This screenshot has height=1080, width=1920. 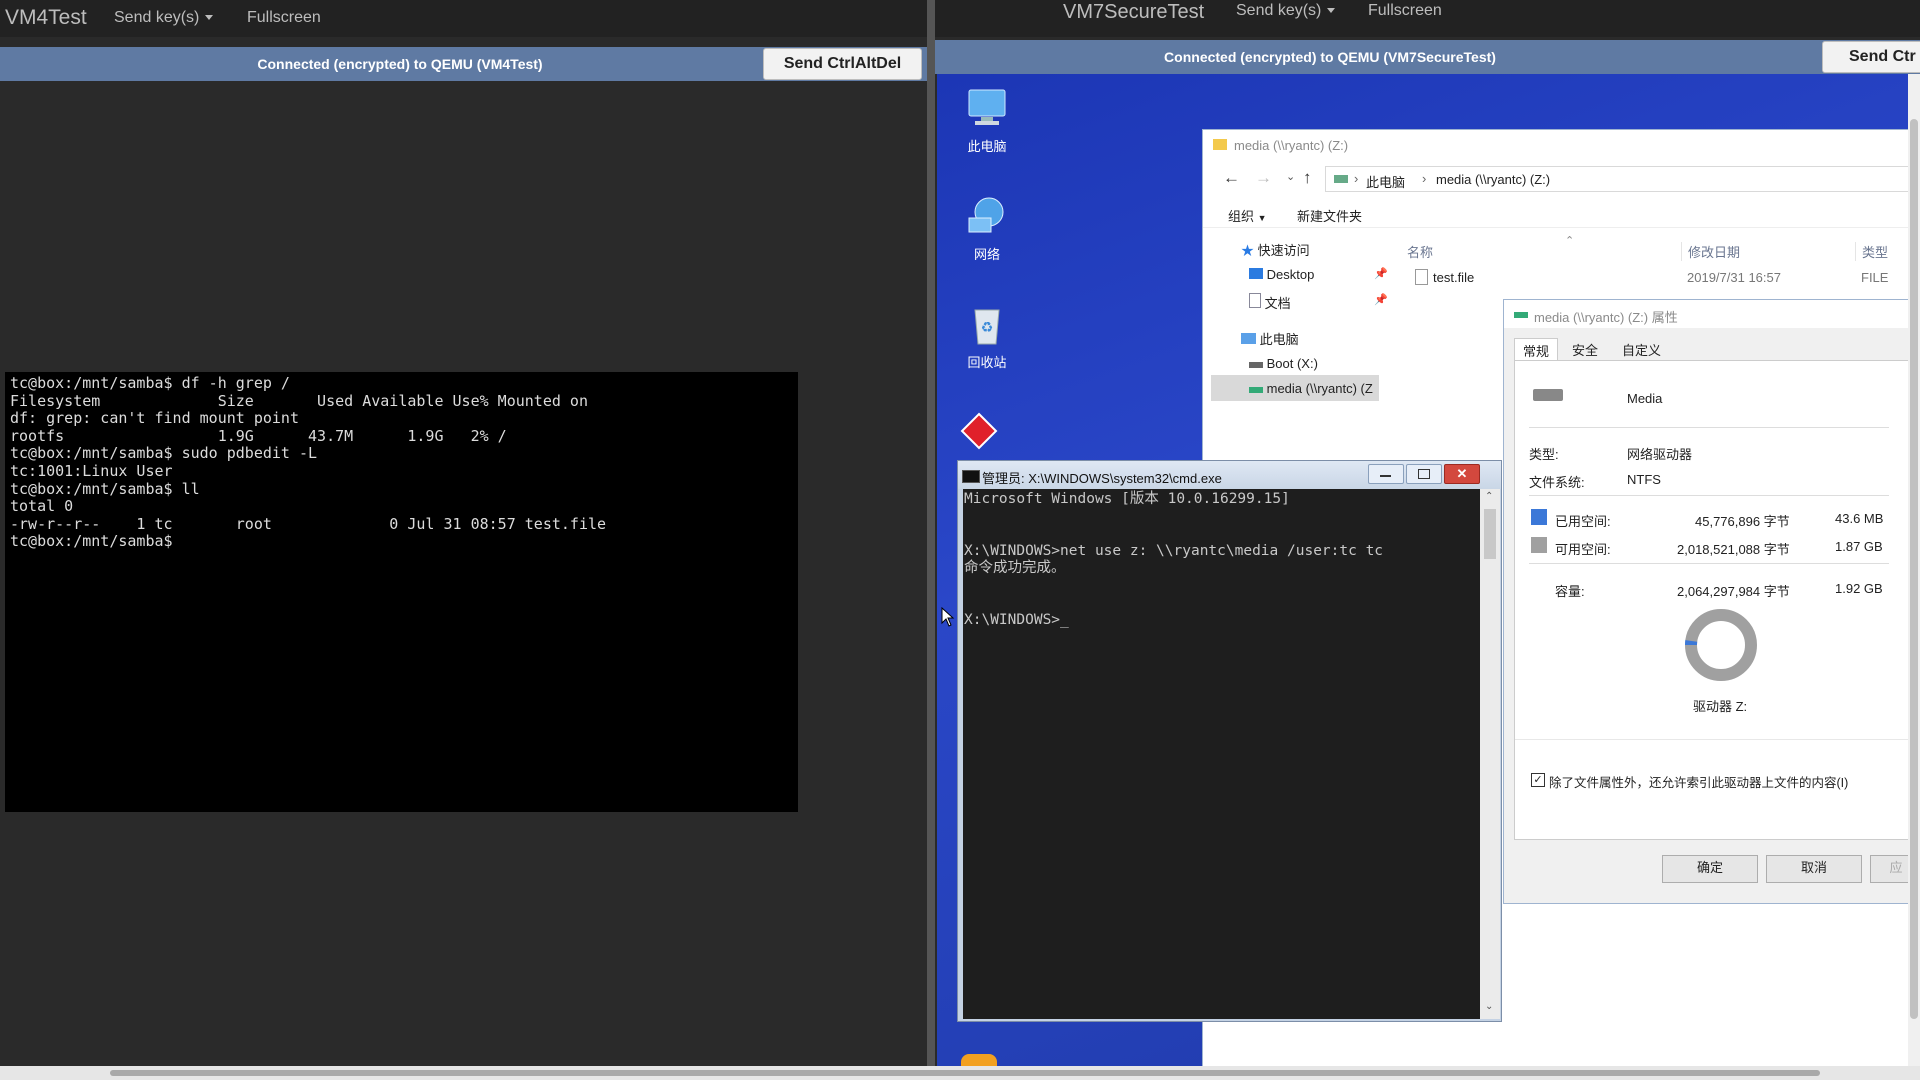 What do you see at coordinates (1871, 251) in the screenshot?
I see `column-type: 类型` at bounding box center [1871, 251].